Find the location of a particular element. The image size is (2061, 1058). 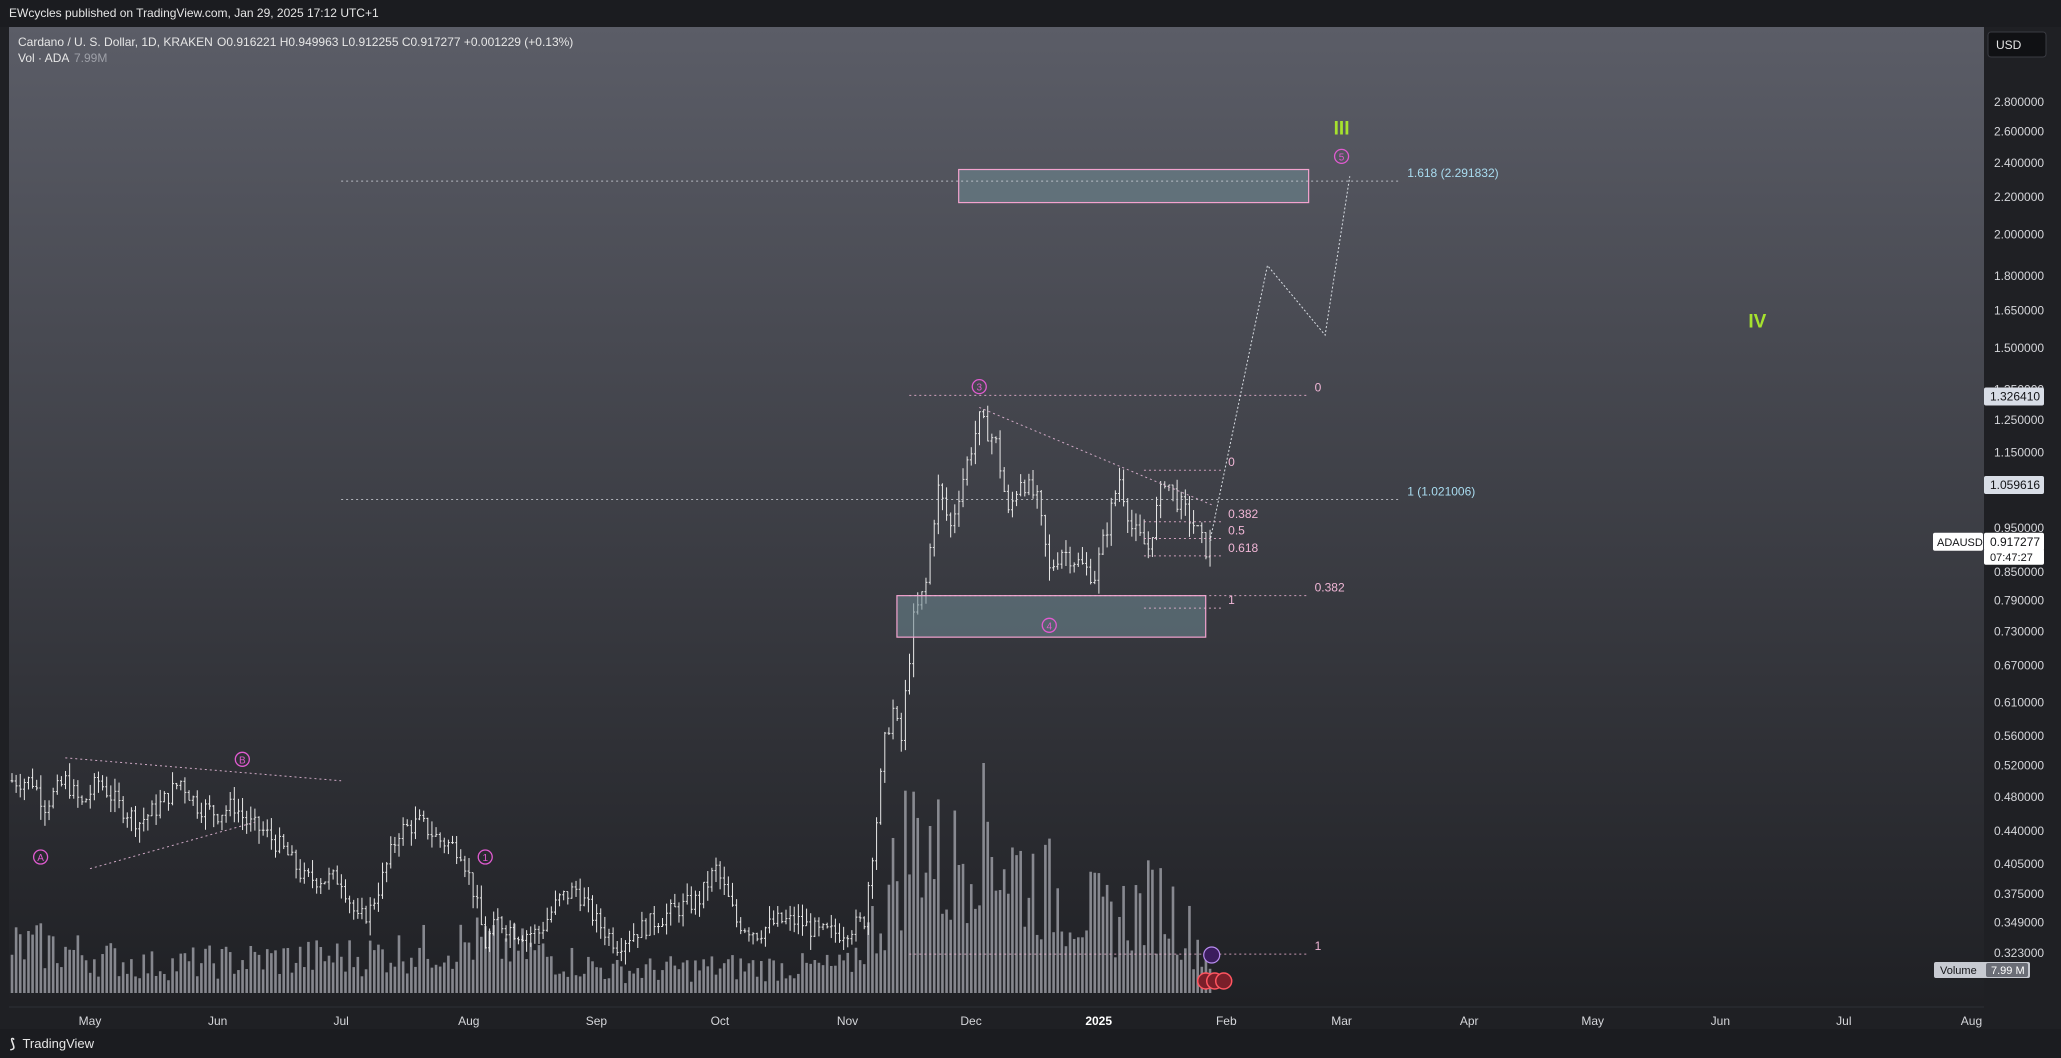

currency-button-label: USD is located at coordinates (2009, 45).